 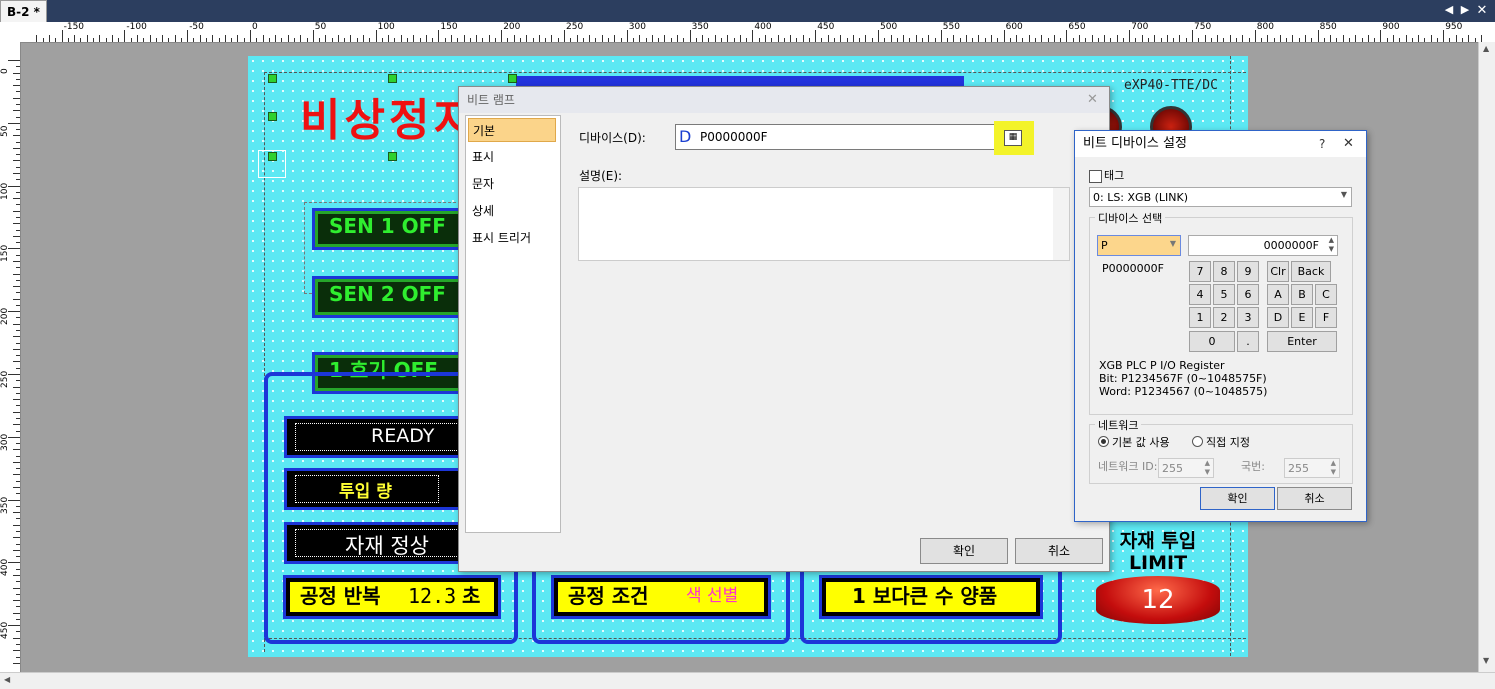 I want to click on lamp-sen1: SEN 1 OFF, so click(x=392, y=229).